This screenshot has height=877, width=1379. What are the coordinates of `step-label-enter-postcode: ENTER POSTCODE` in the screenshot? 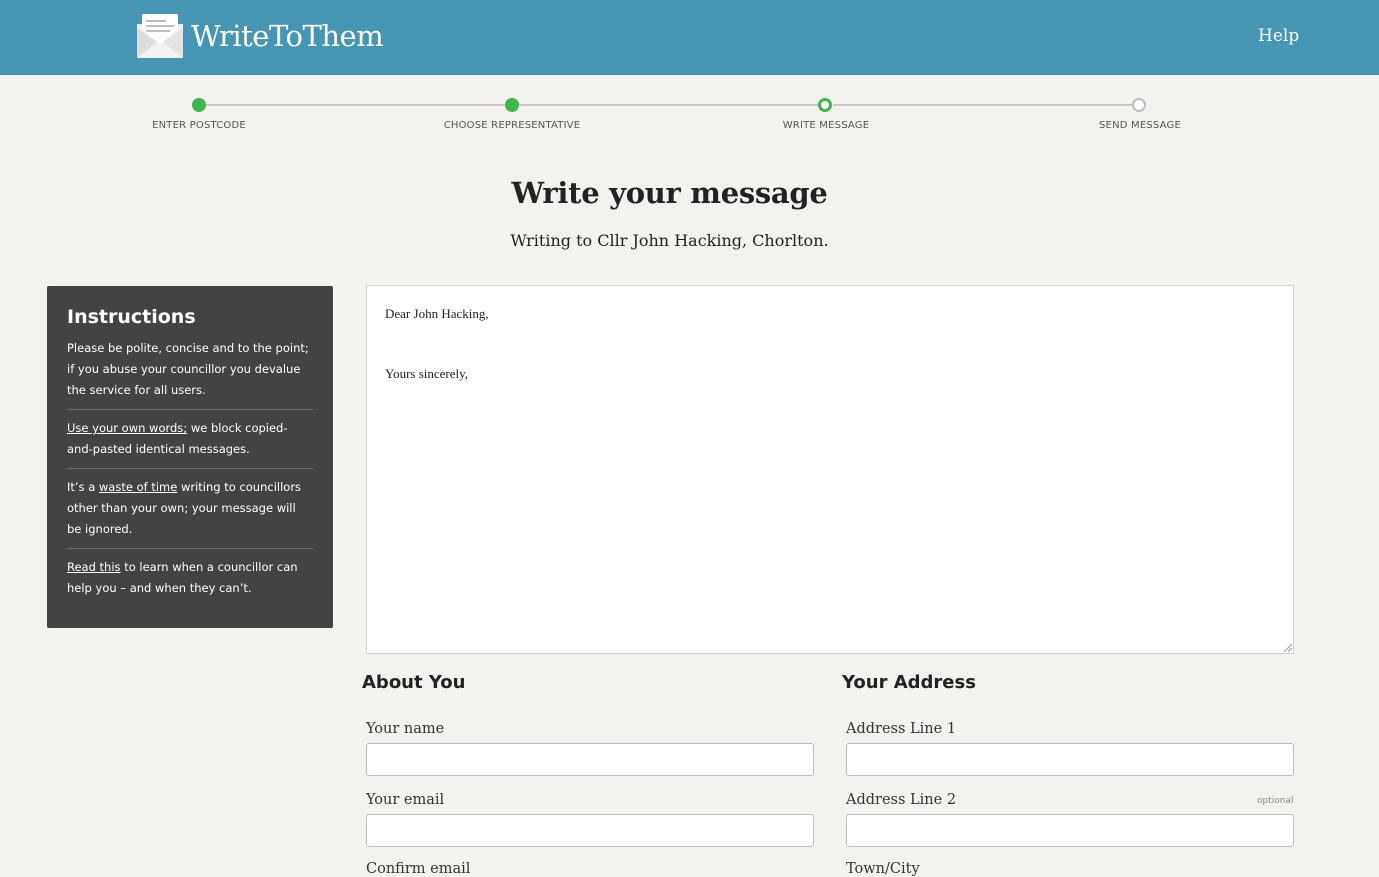 It's located at (199, 125).